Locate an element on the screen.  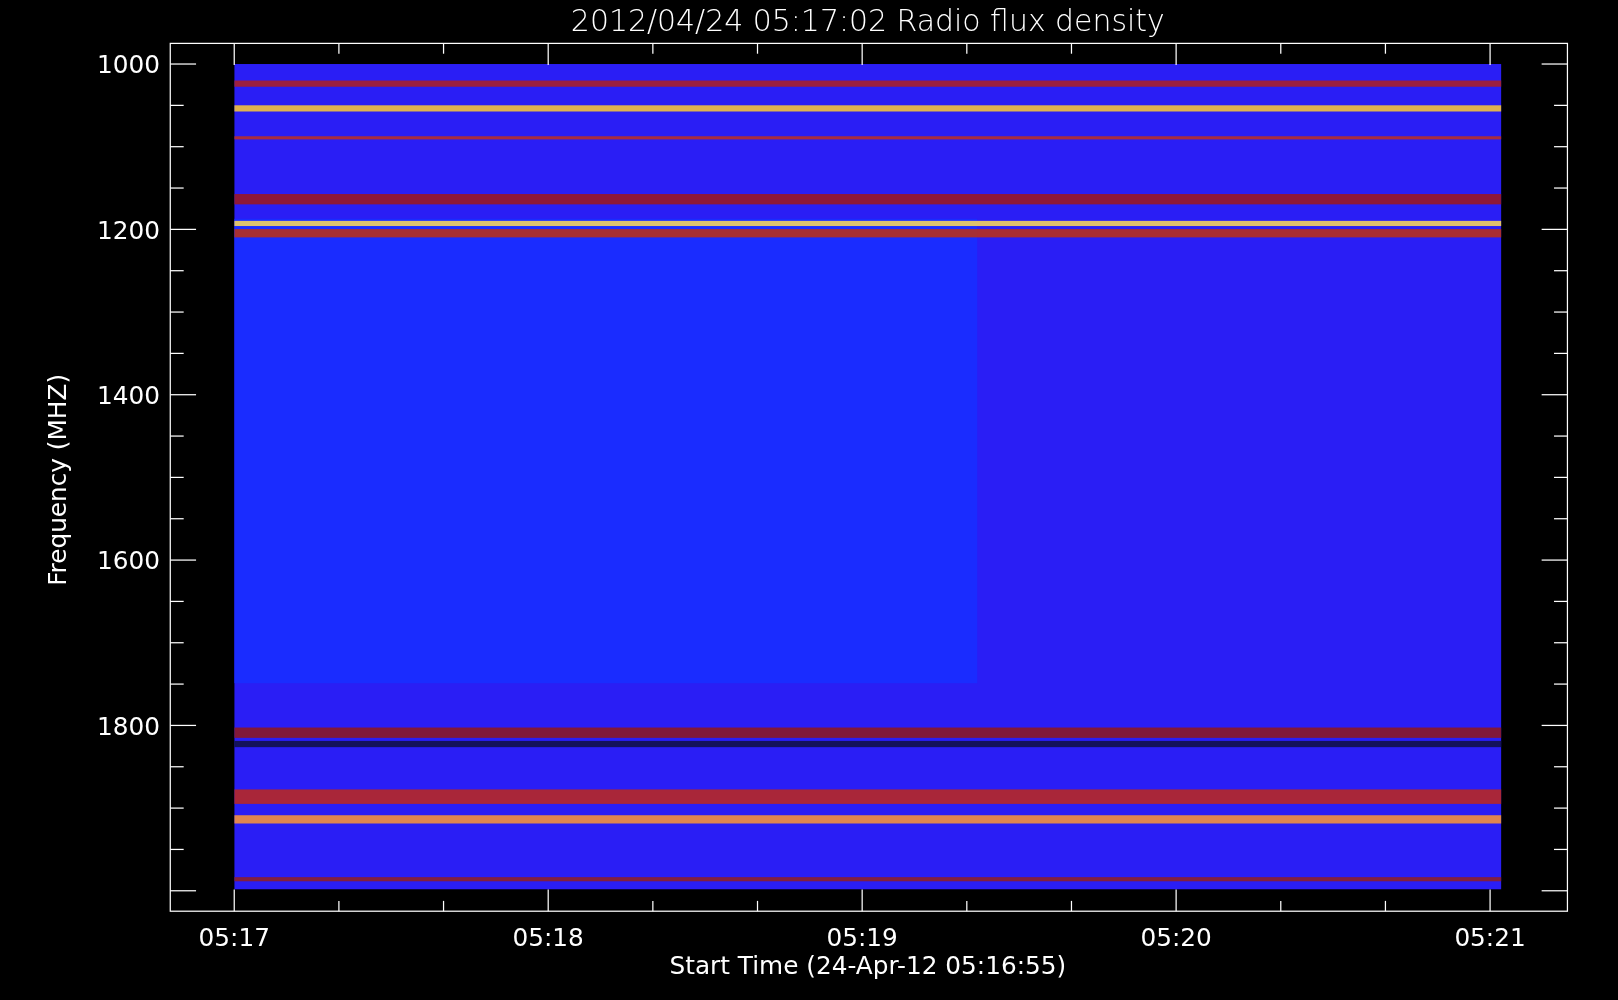
y-tick-label: 1400 is located at coordinates (128, 396).